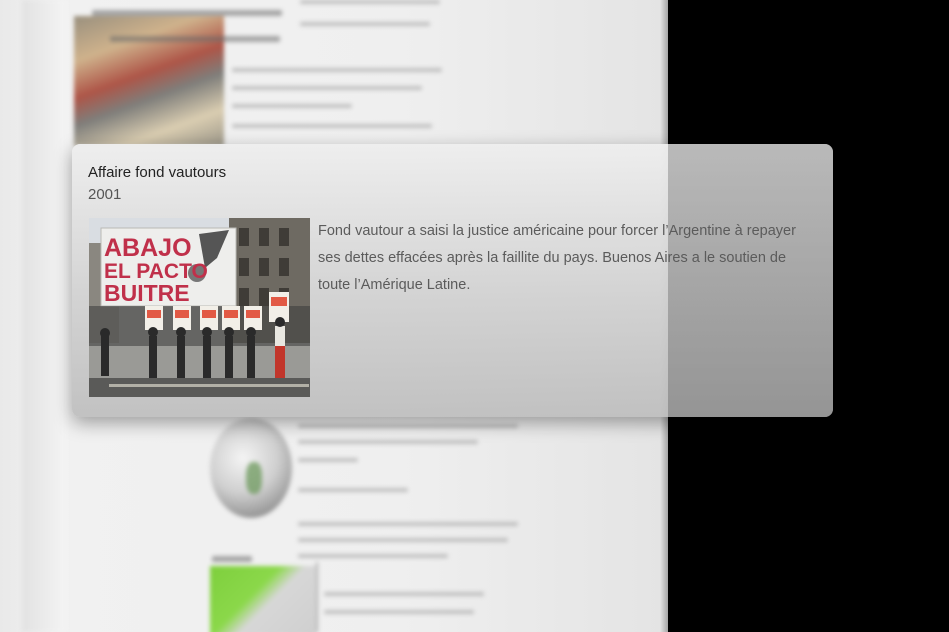  I want to click on globe-landmass, so click(254, 478).